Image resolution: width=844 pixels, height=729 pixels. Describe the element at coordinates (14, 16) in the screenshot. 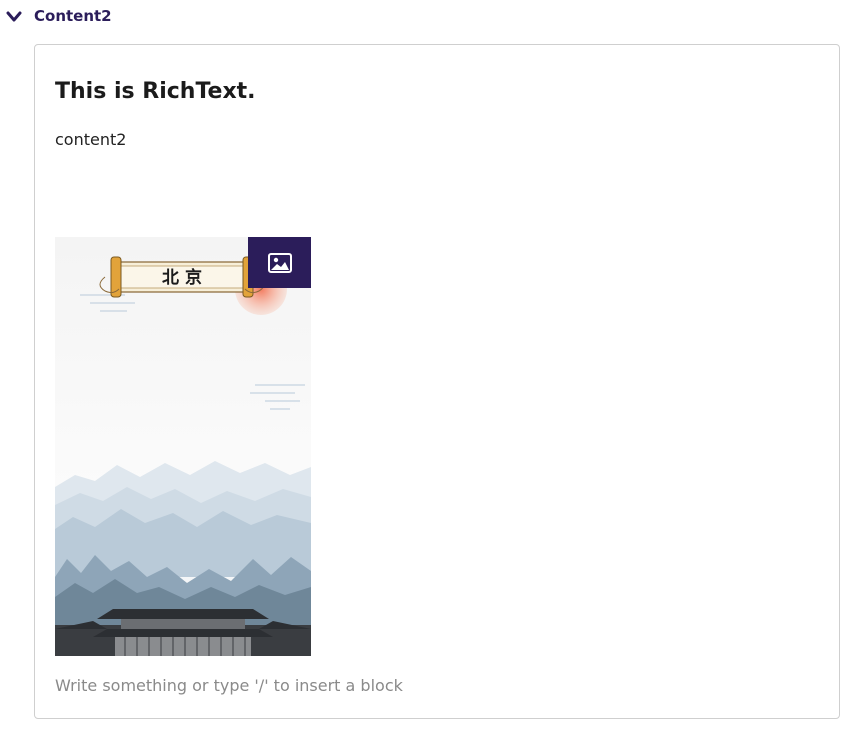

I see `chevron-down-icon` at that location.